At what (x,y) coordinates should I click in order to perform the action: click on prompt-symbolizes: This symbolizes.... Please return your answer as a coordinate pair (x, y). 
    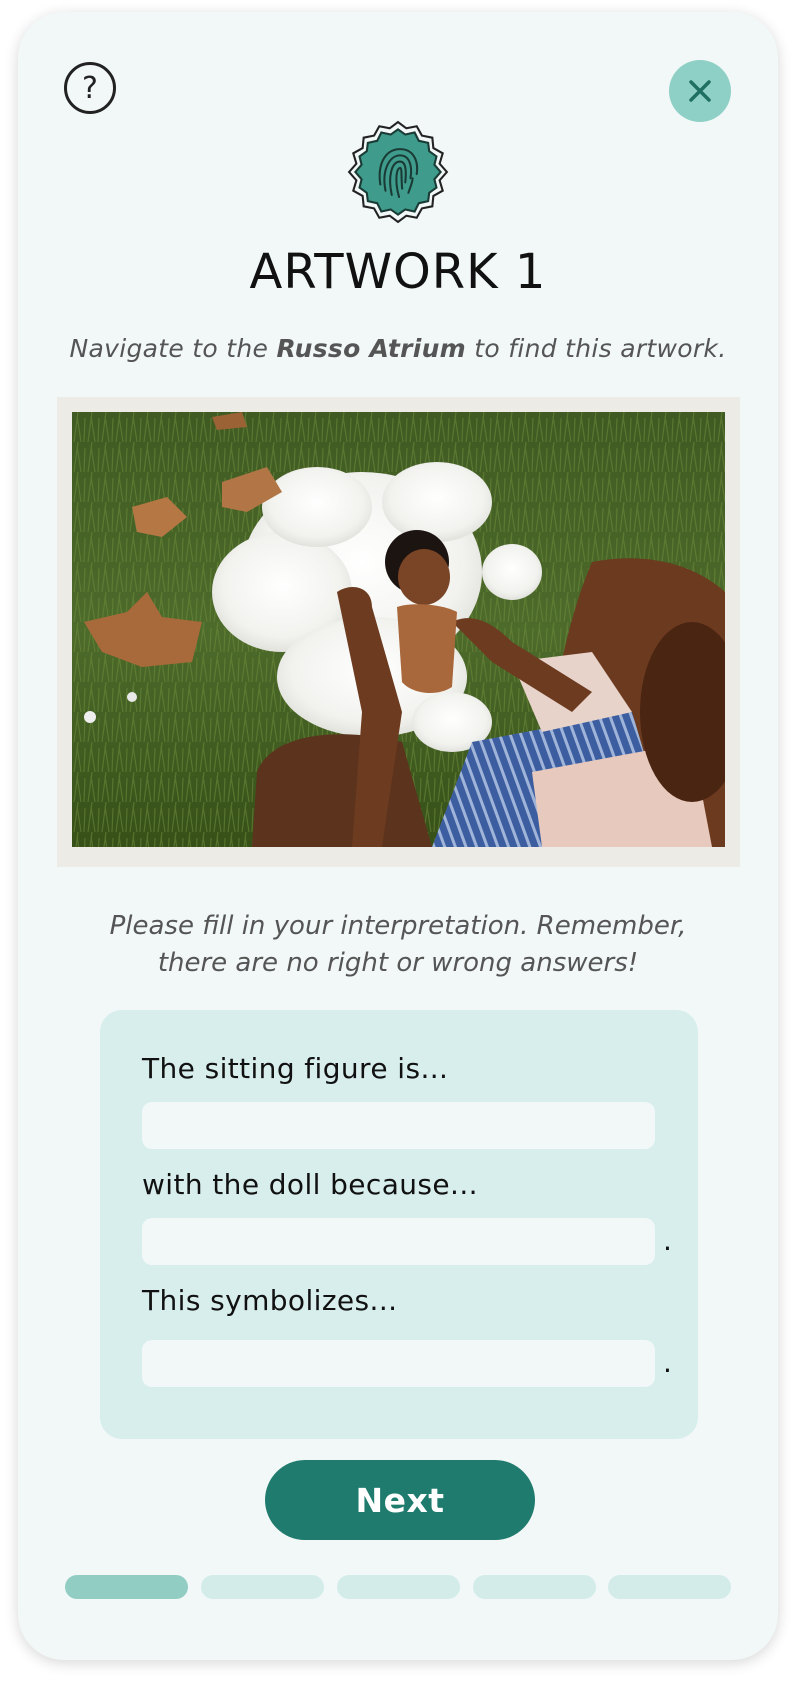
    Looking at the image, I should click on (270, 1300).